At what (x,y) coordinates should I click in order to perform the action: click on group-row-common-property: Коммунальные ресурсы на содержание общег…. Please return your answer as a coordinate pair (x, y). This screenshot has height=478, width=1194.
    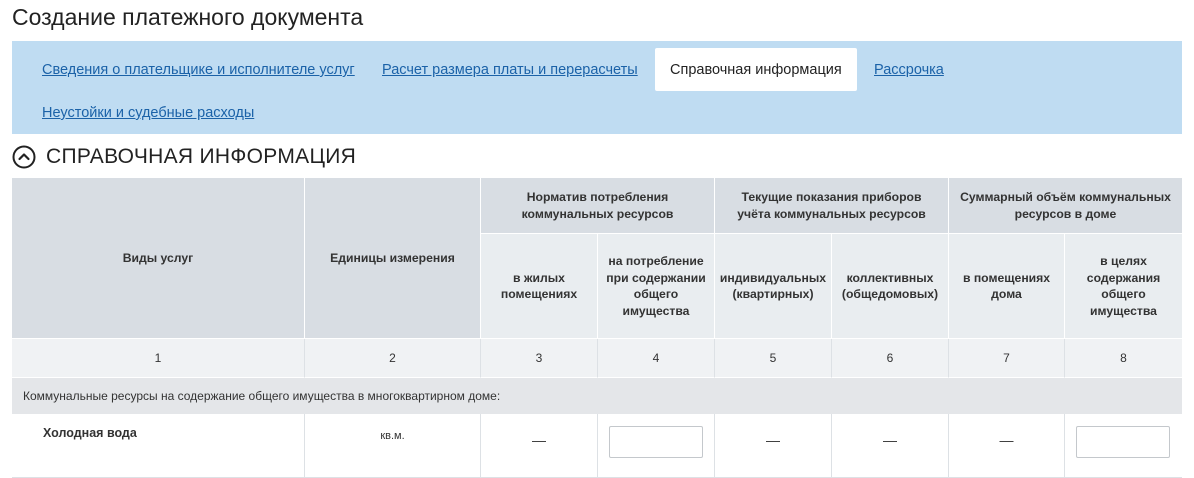
    Looking at the image, I should click on (597, 396).